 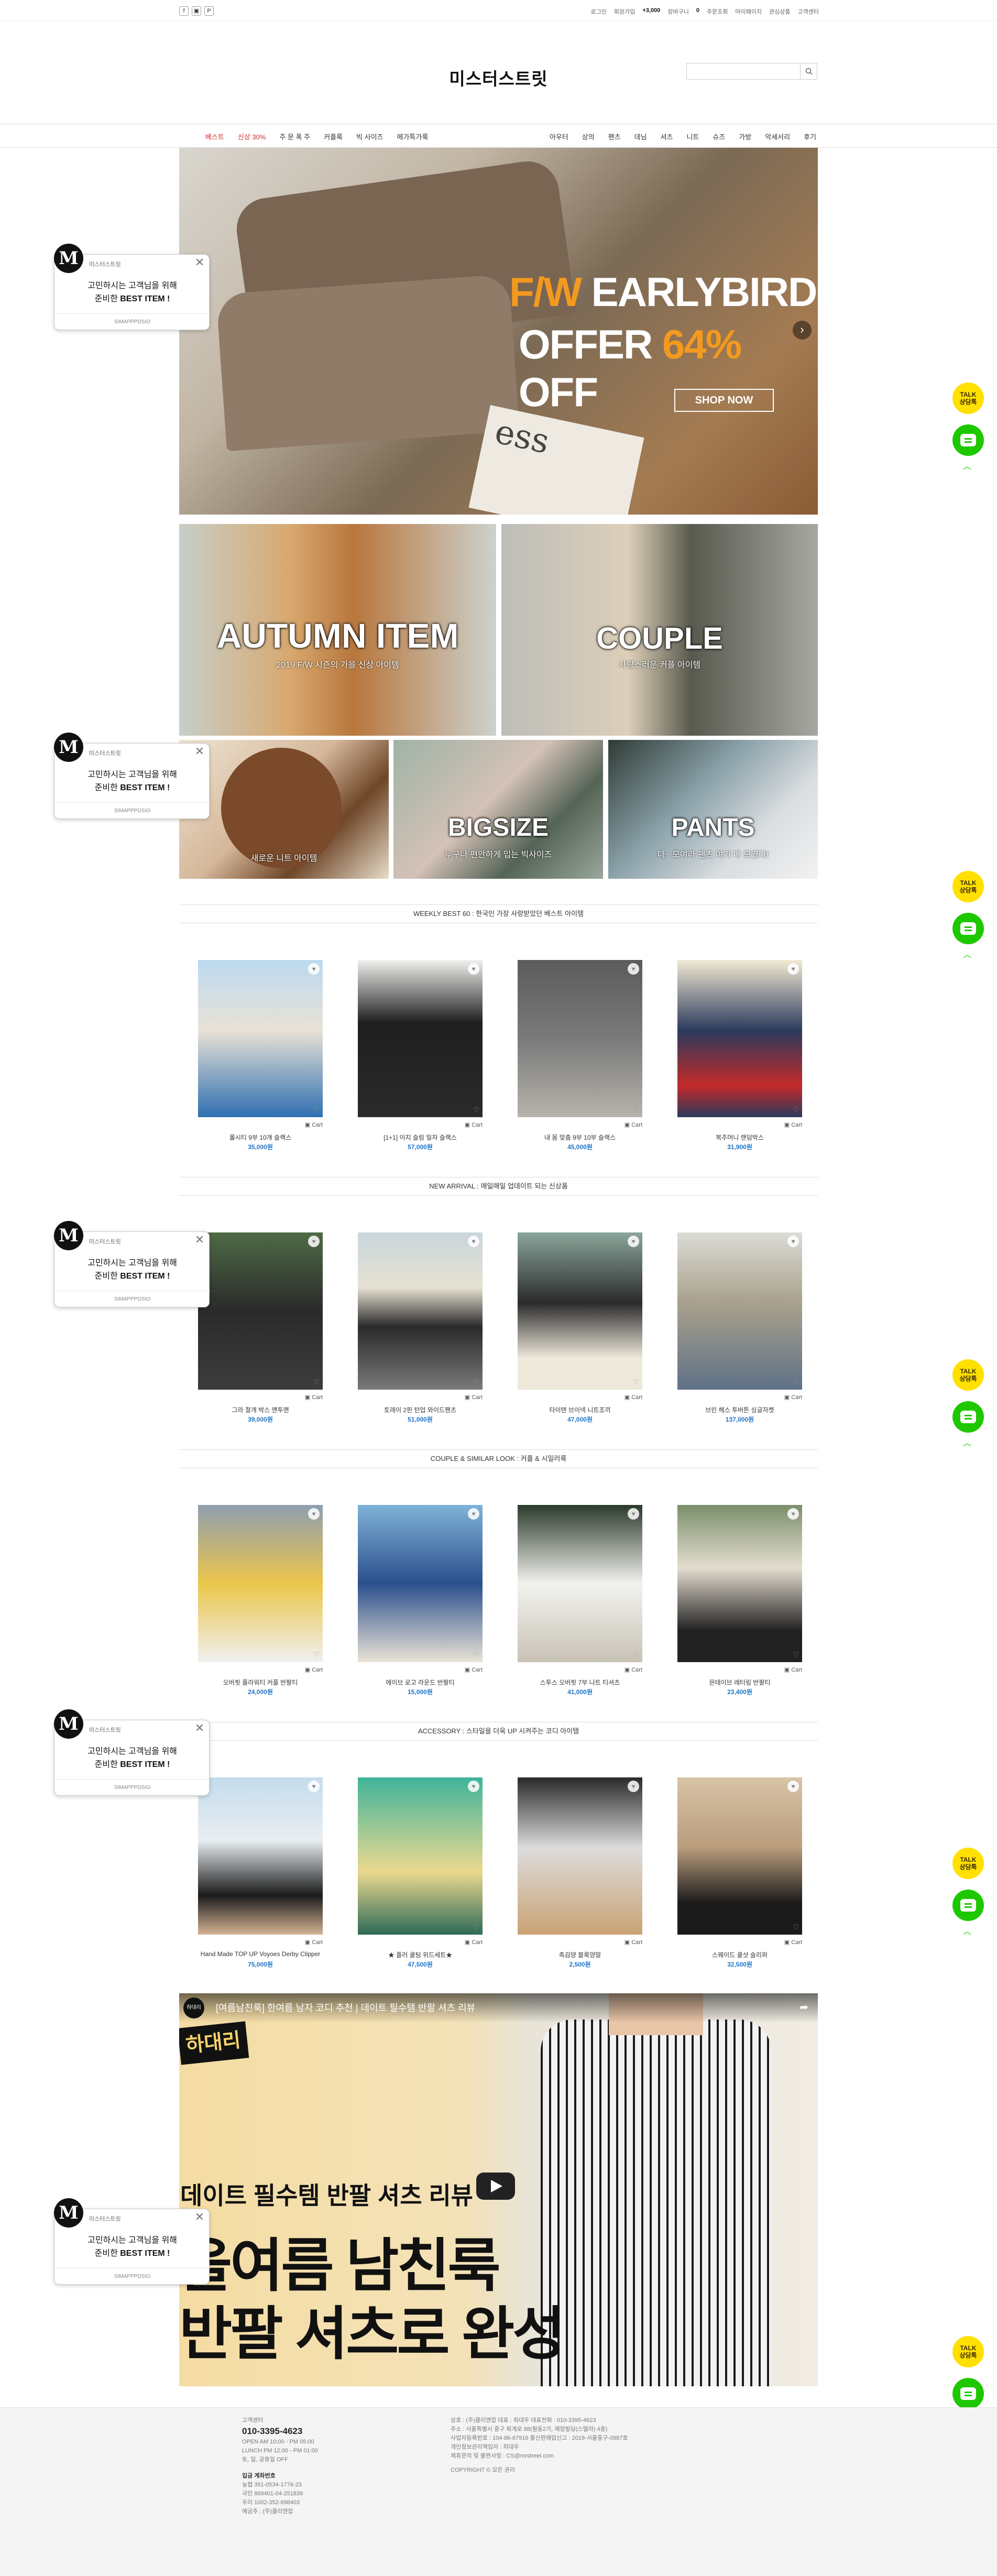 I want to click on product-name: 몬테이브 레터링 반팔티, so click(x=740, y=1682).